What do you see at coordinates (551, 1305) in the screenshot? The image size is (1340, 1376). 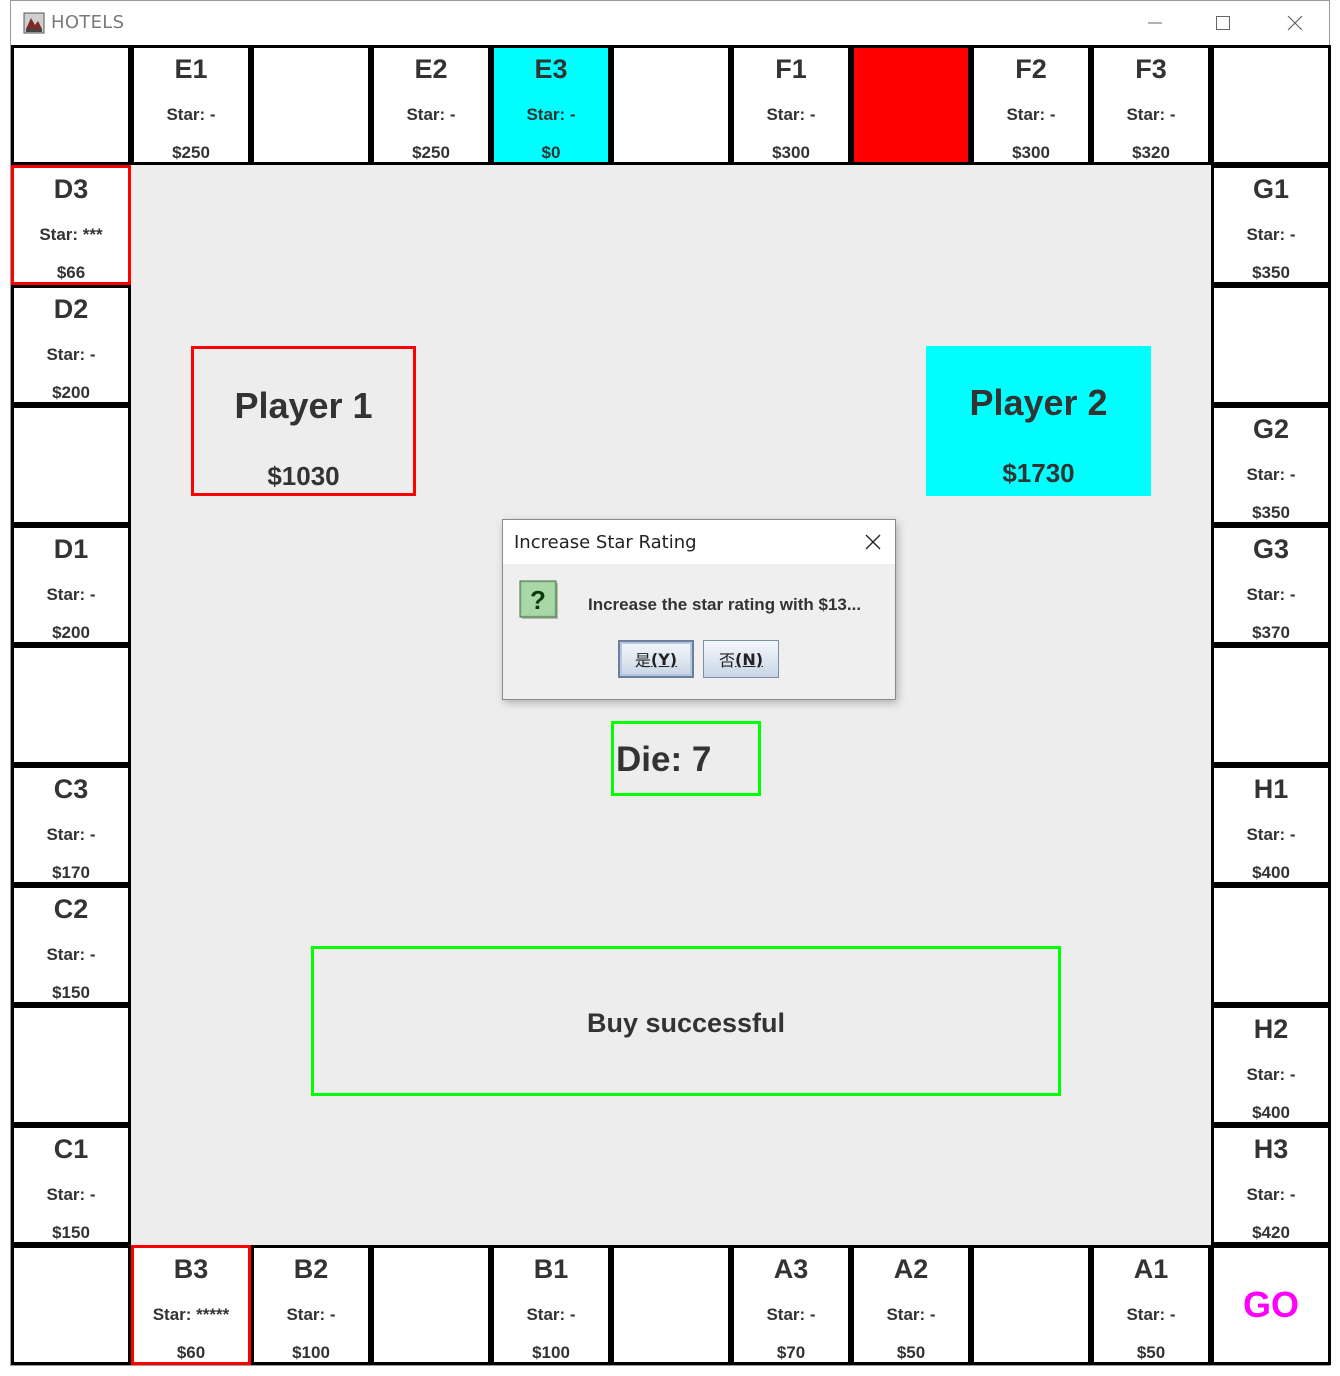 I see `board-cell-b1: B1 Star: - $100` at bounding box center [551, 1305].